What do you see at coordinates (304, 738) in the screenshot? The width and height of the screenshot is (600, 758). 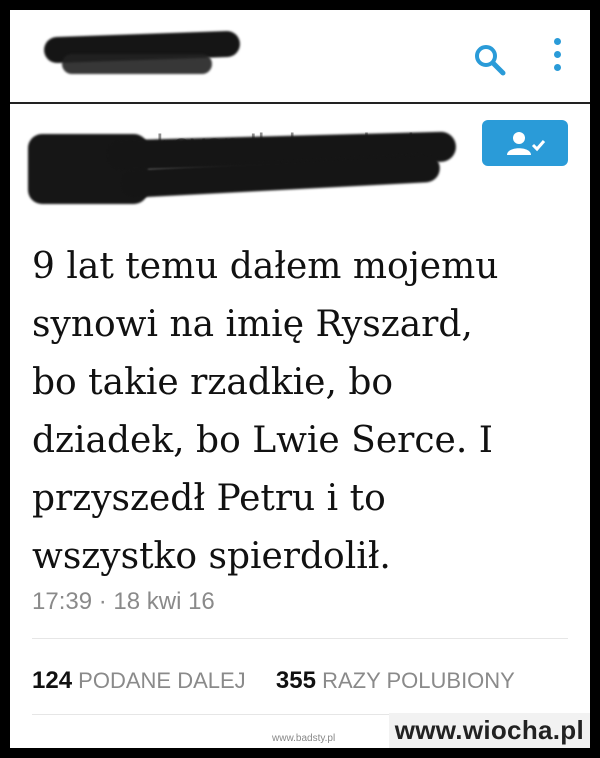 I see `small-watermark: www.badsty.pl` at bounding box center [304, 738].